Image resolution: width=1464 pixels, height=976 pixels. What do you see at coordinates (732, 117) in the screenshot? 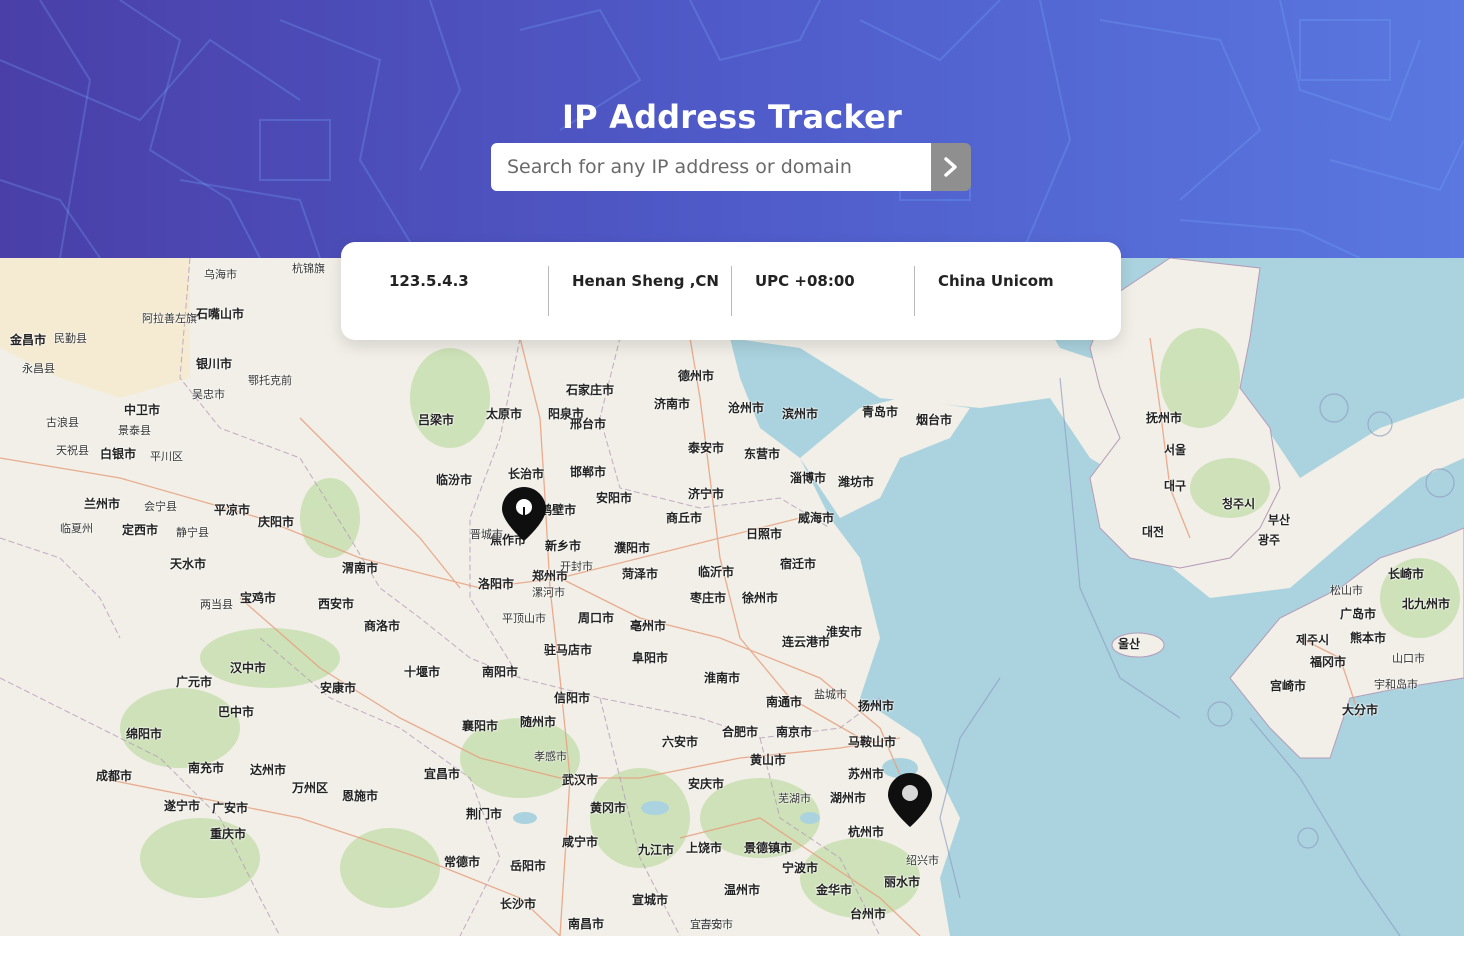
I see `page-title: IP Address Tracker` at bounding box center [732, 117].